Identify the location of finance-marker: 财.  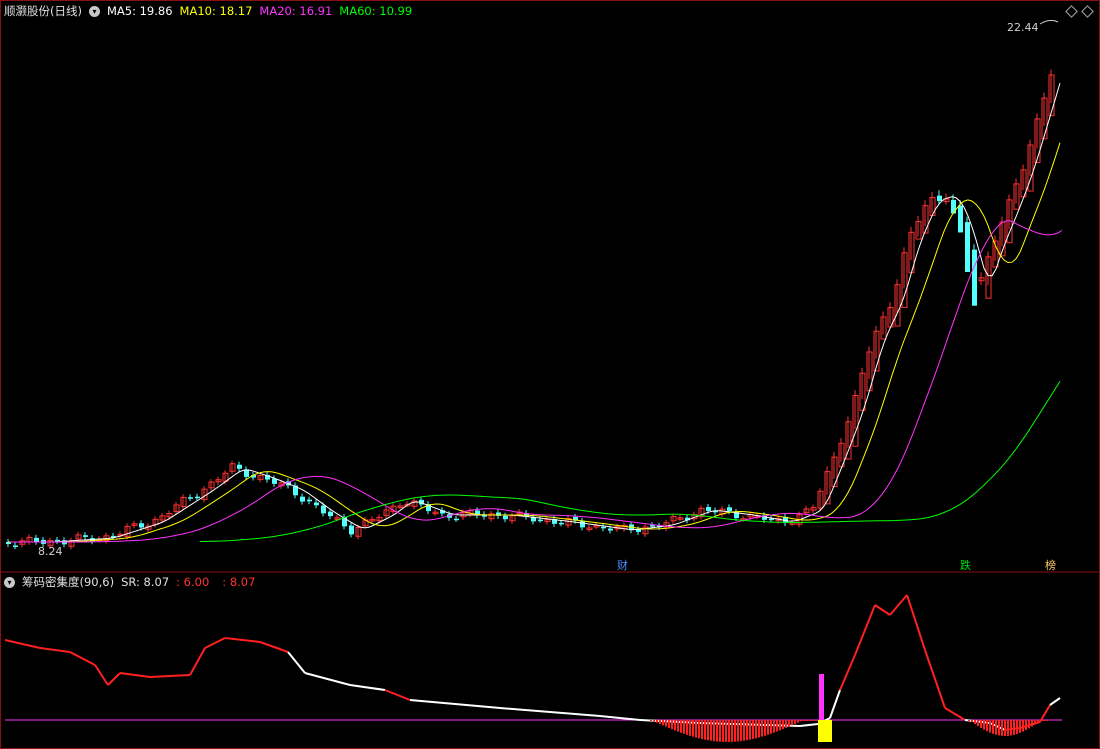
(622, 565).